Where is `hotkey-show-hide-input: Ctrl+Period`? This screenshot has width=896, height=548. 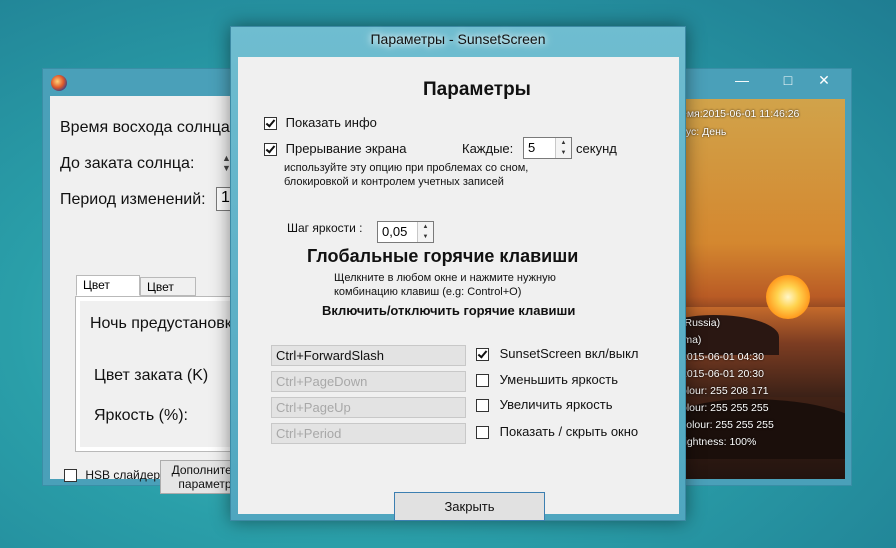 hotkey-show-hide-input: Ctrl+Period is located at coordinates (368, 433).